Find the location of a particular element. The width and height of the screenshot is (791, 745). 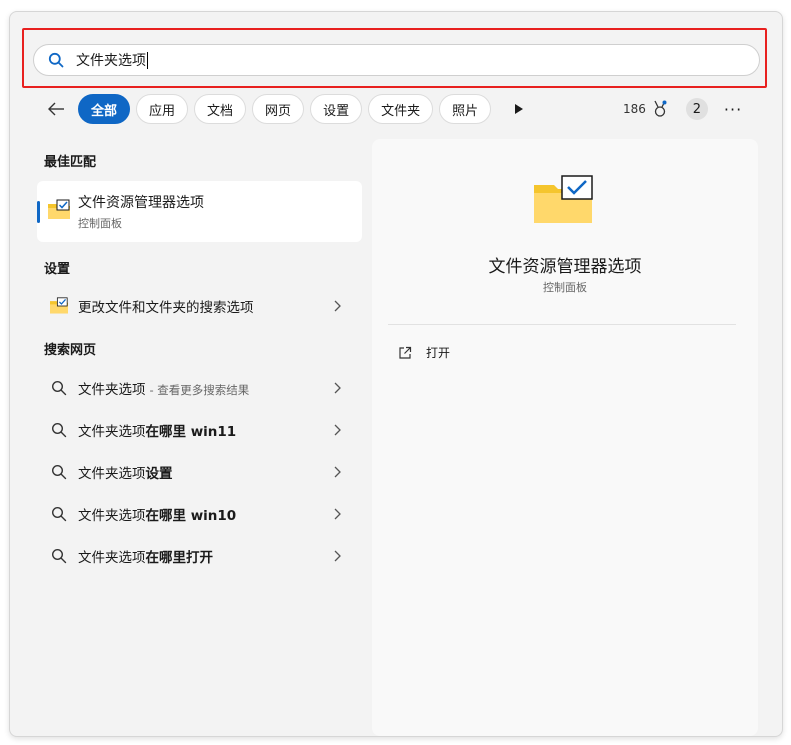

filter-settings: 设置 is located at coordinates (336, 109).